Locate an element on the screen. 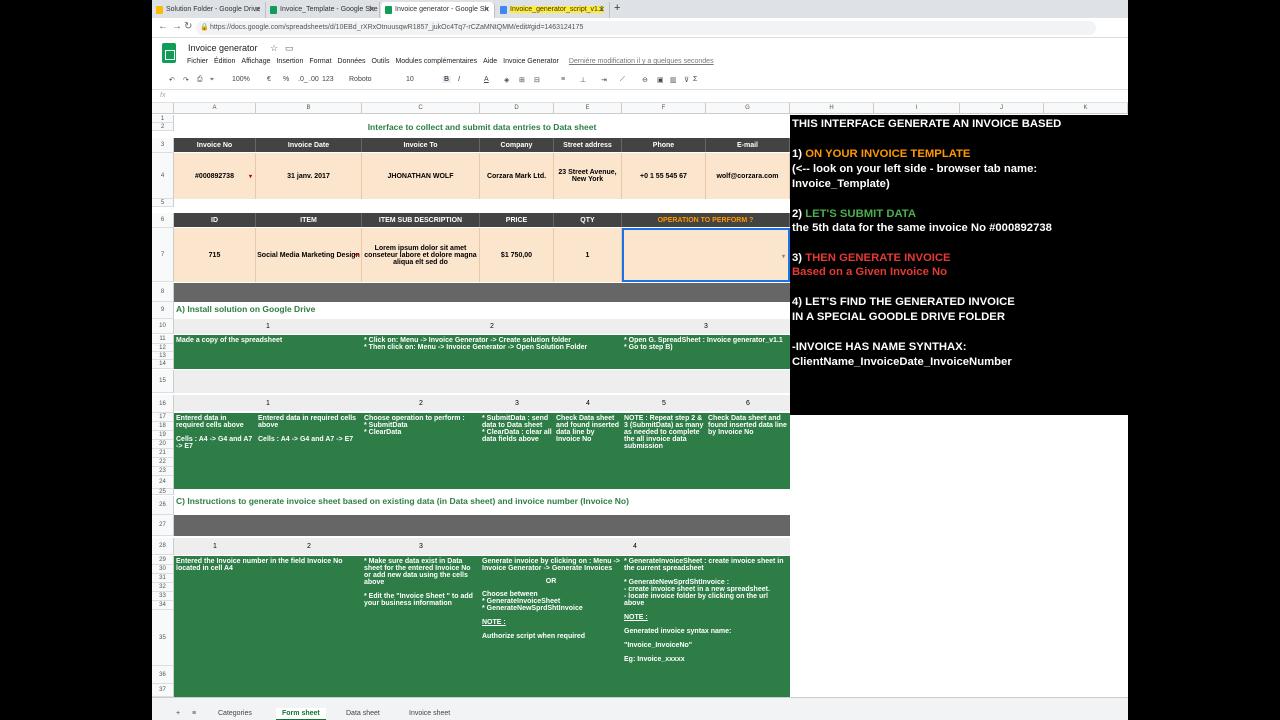 This screenshot has width=1280, height=720. row-header: 14 is located at coordinates (163, 364).